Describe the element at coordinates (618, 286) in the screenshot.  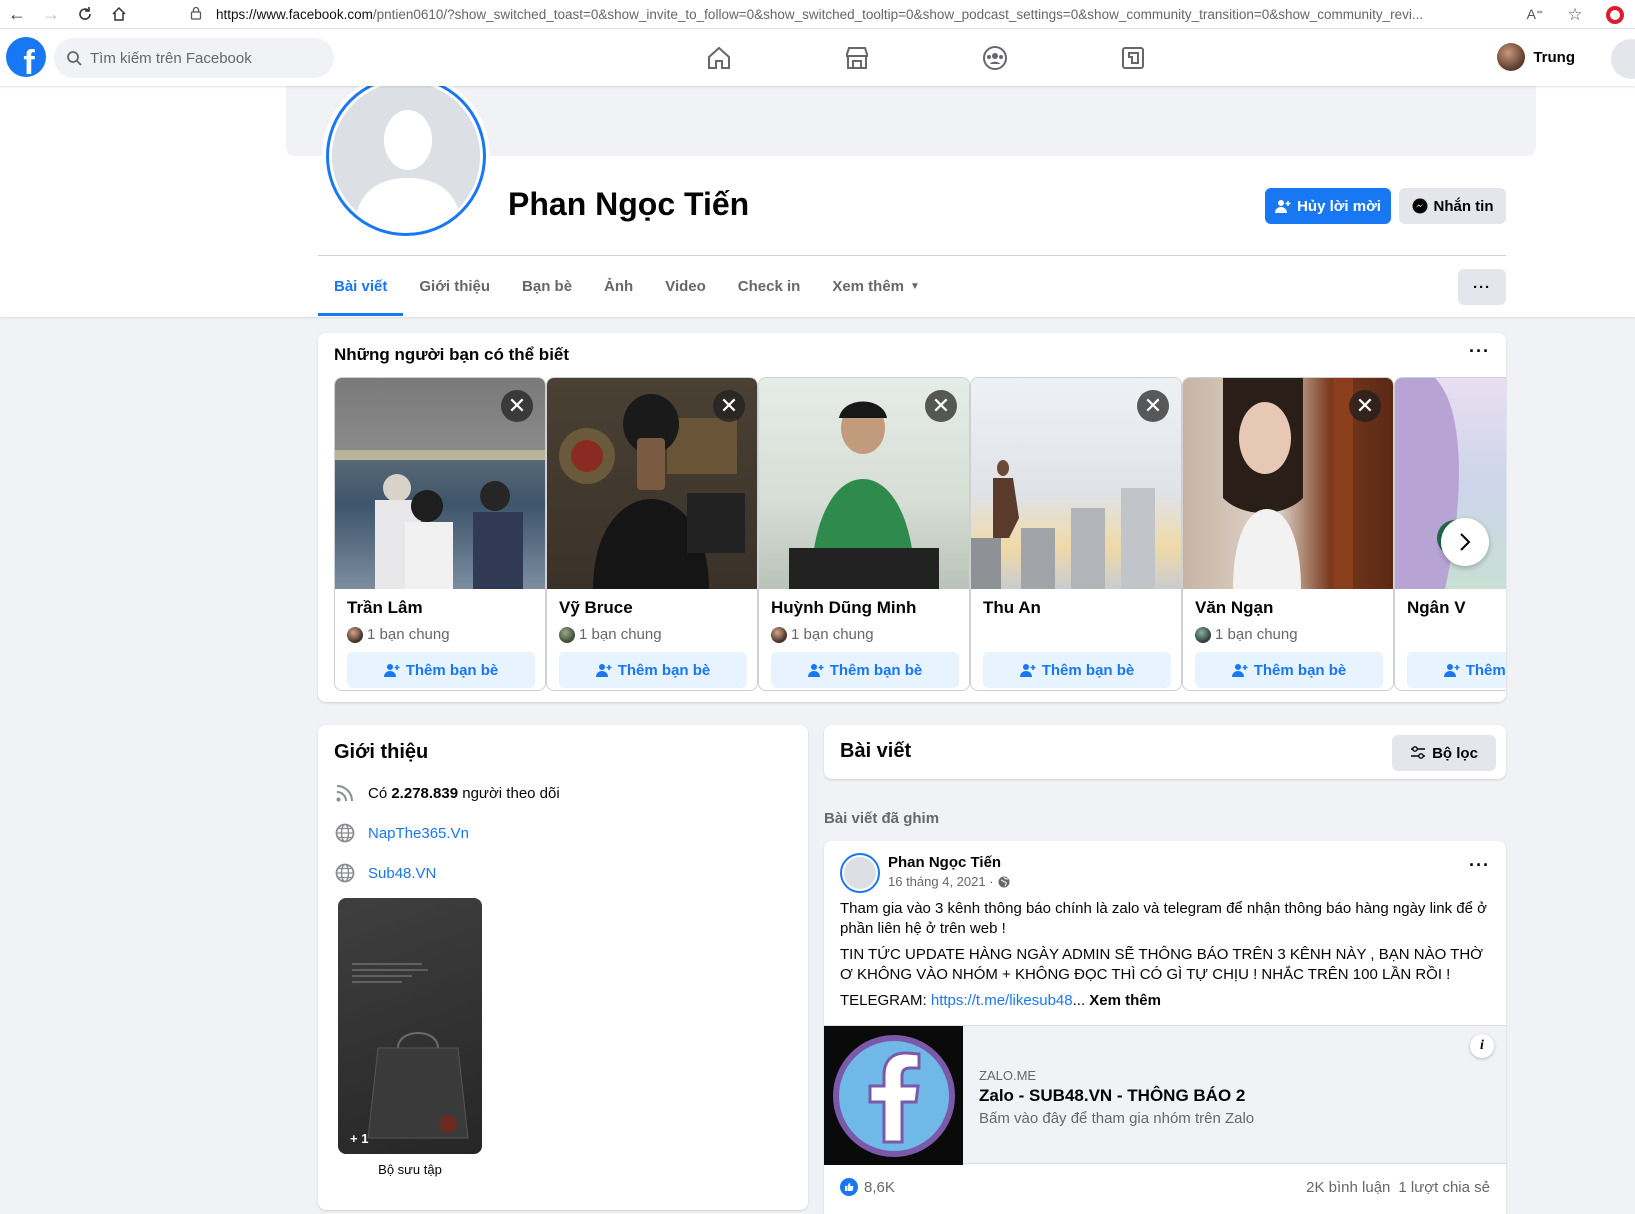
I see `tab-photos: Ảnh` at that location.